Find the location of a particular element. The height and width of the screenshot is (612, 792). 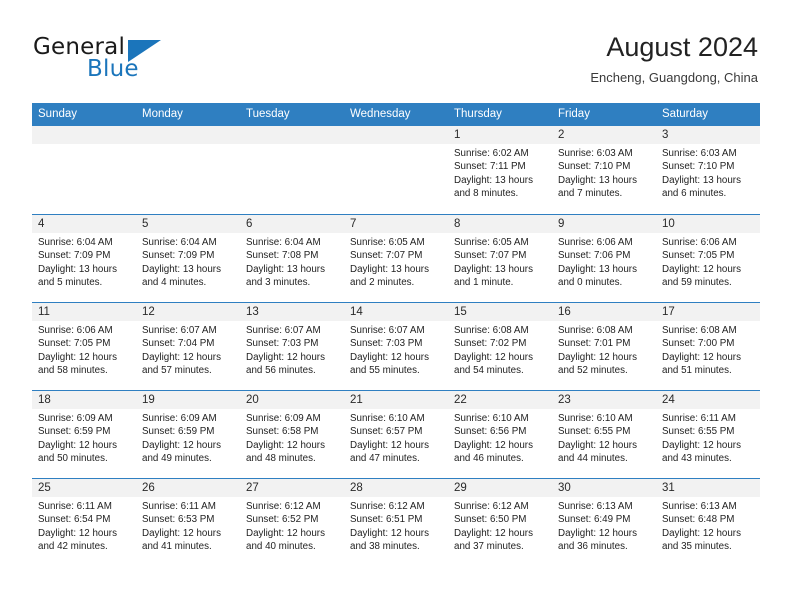

sunset-text: Sunset: 7:08 PM is located at coordinates (282, 256).